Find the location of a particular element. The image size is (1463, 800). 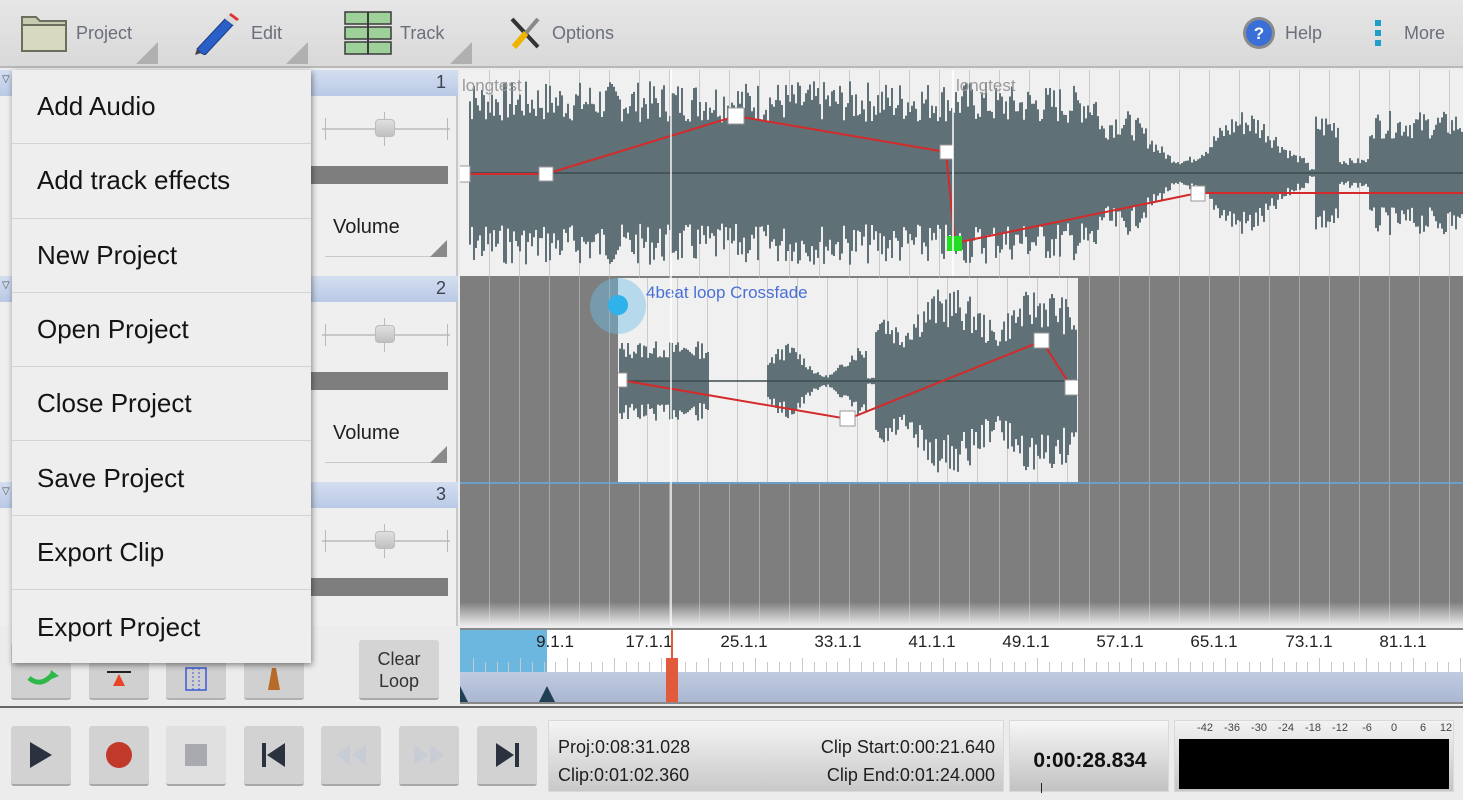

record-icon is located at coordinates (119, 755).